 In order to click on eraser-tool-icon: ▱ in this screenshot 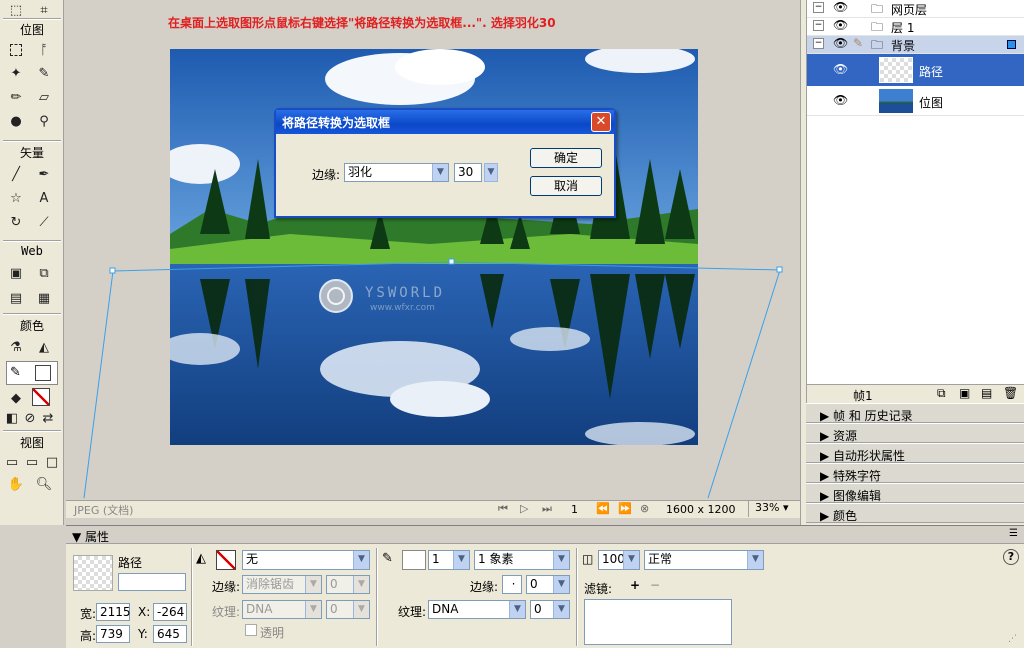, I will do `click(44, 97)`.